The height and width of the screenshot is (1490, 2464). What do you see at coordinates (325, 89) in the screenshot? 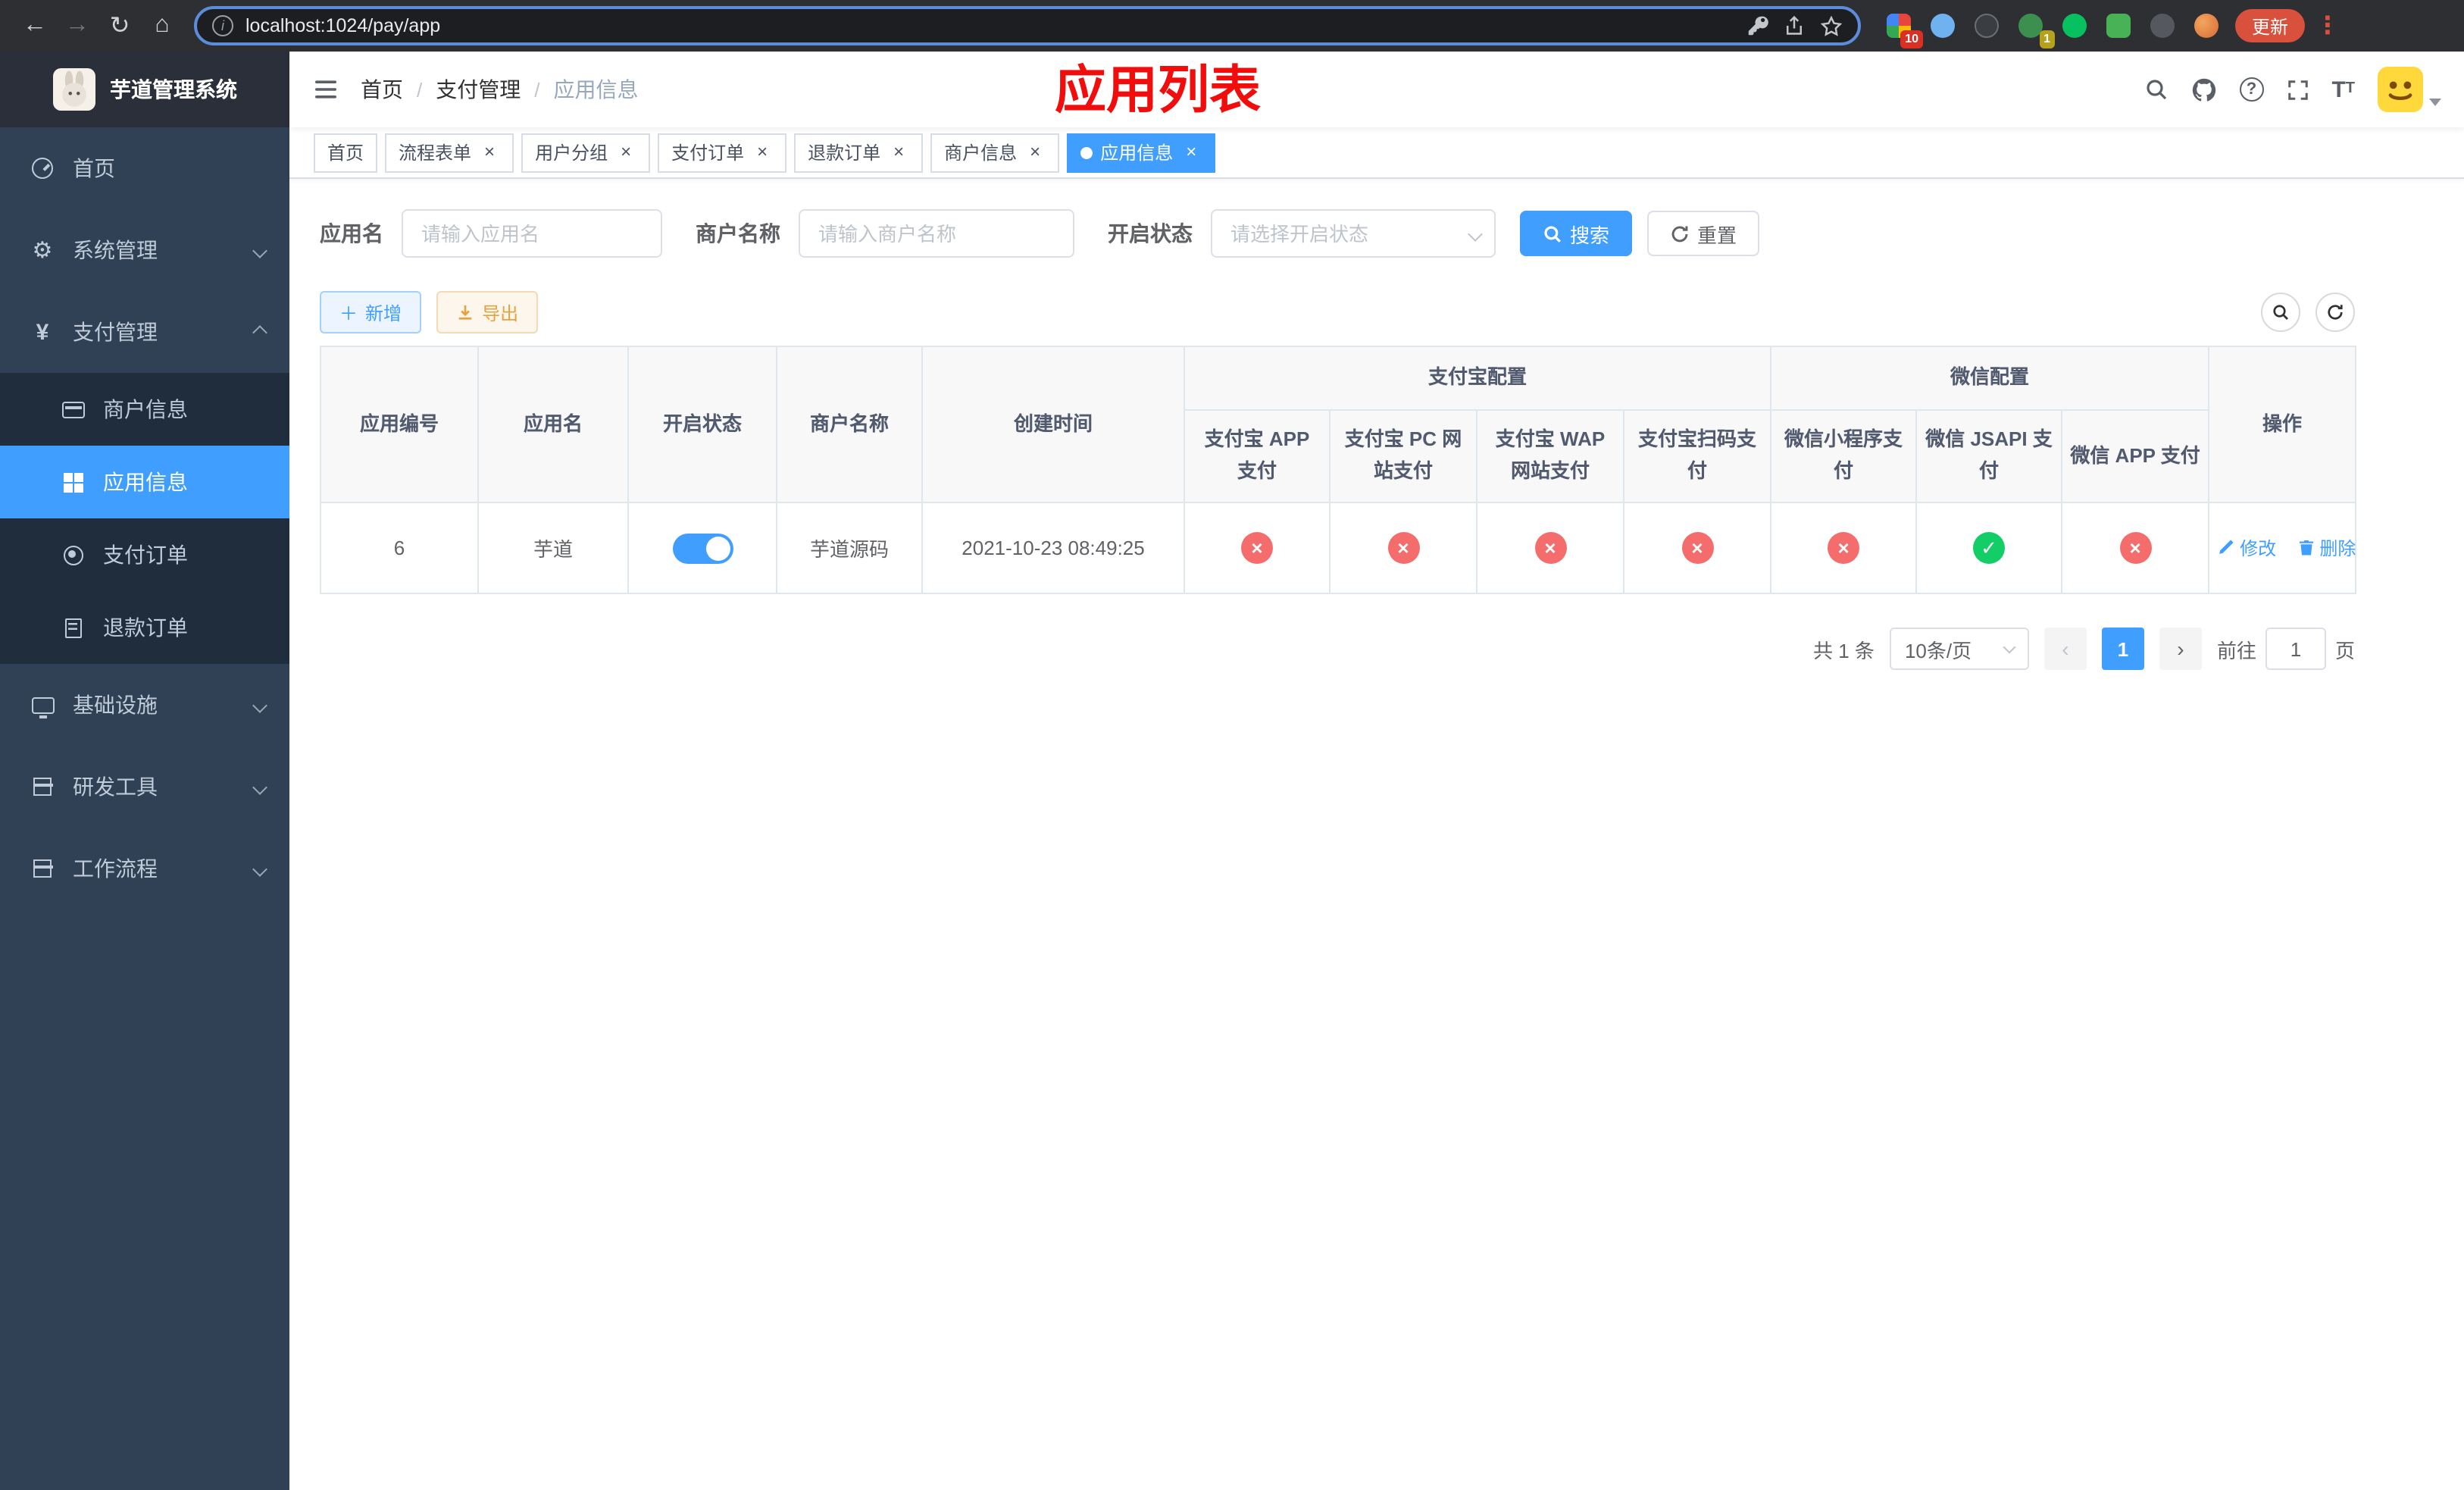
I see `hamburger-icon` at bounding box center [325, 89].